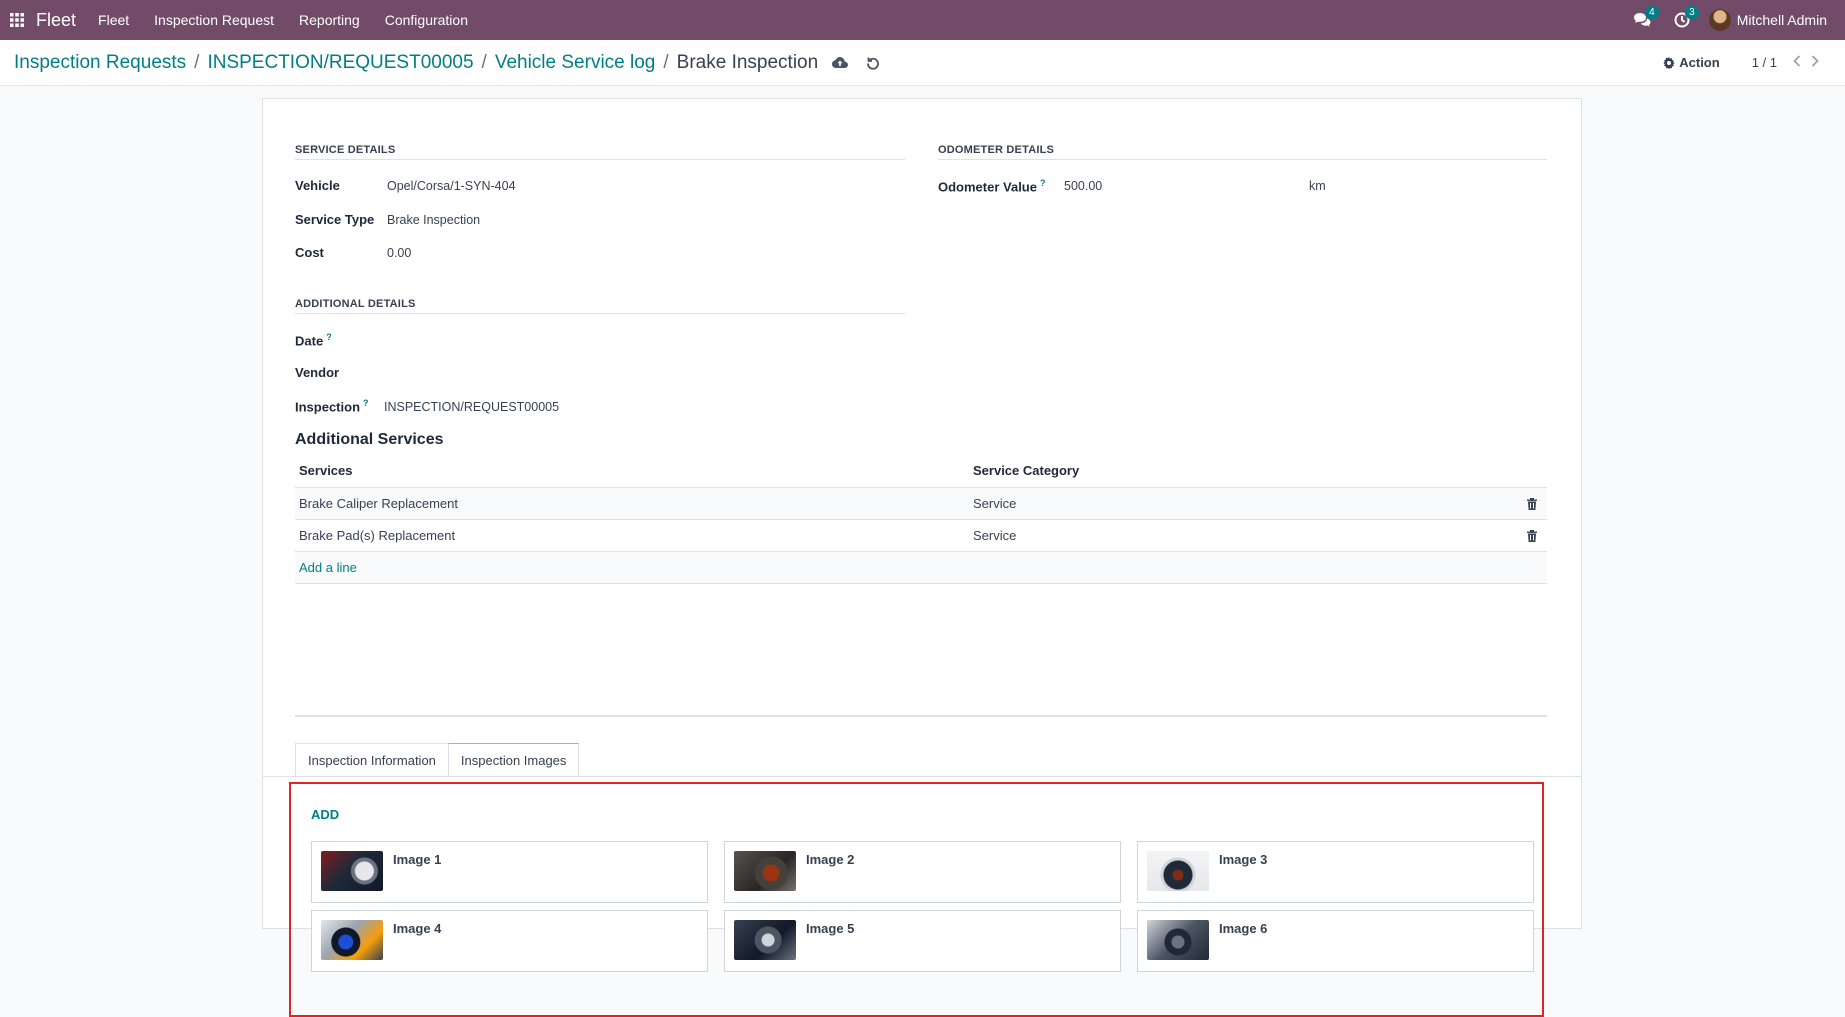  I want to click on odometer-help-icon: ?, so click(1043, 183).